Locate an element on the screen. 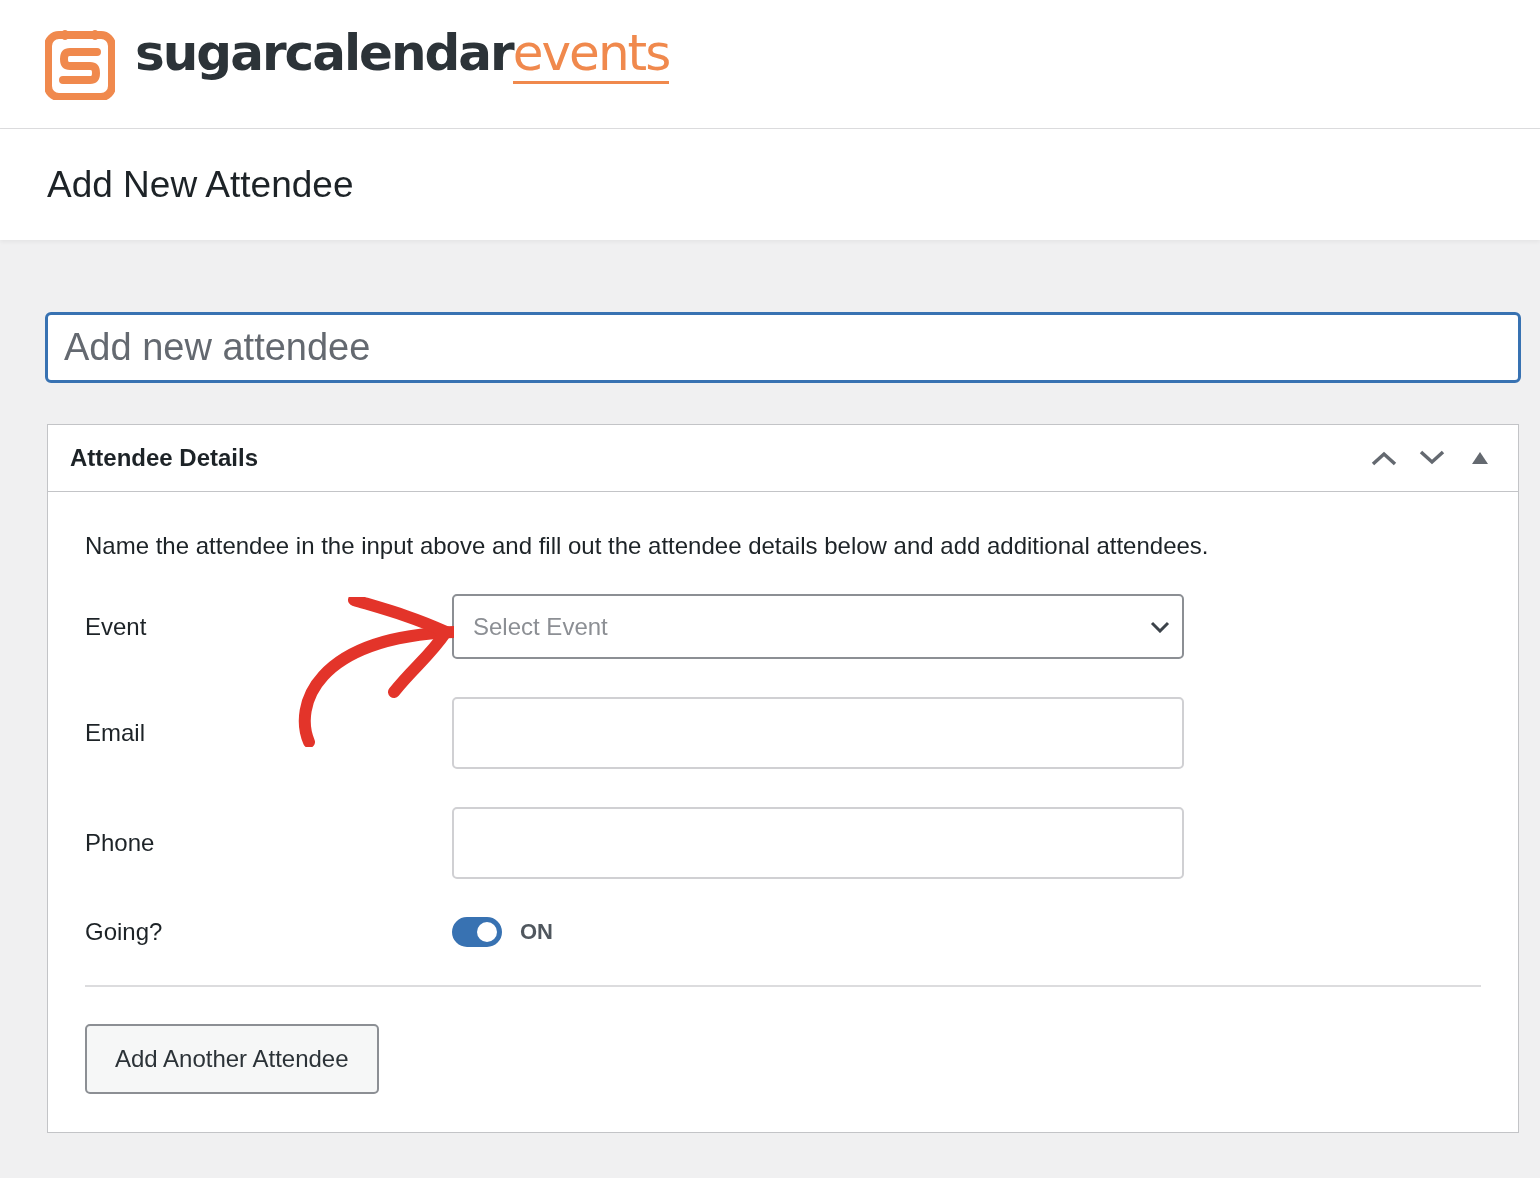  field-label: Email is located at coordinates (115, 733).